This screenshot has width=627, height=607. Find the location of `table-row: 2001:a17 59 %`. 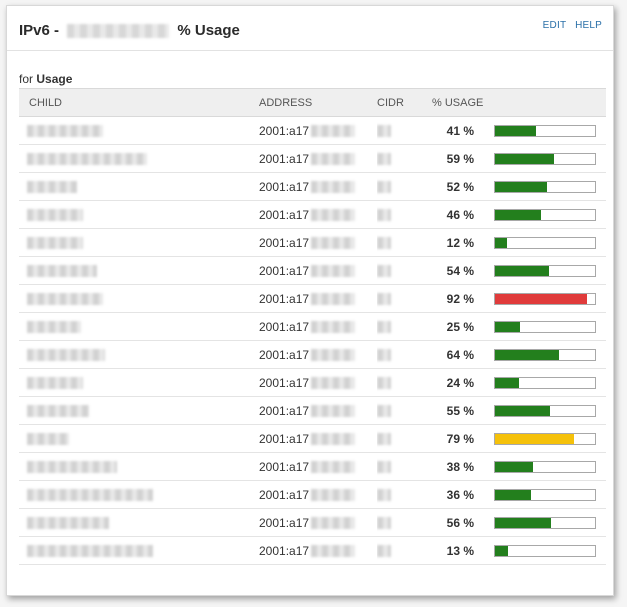

table-row: 2001:a17 59 % is located at coordinates (312, 158).